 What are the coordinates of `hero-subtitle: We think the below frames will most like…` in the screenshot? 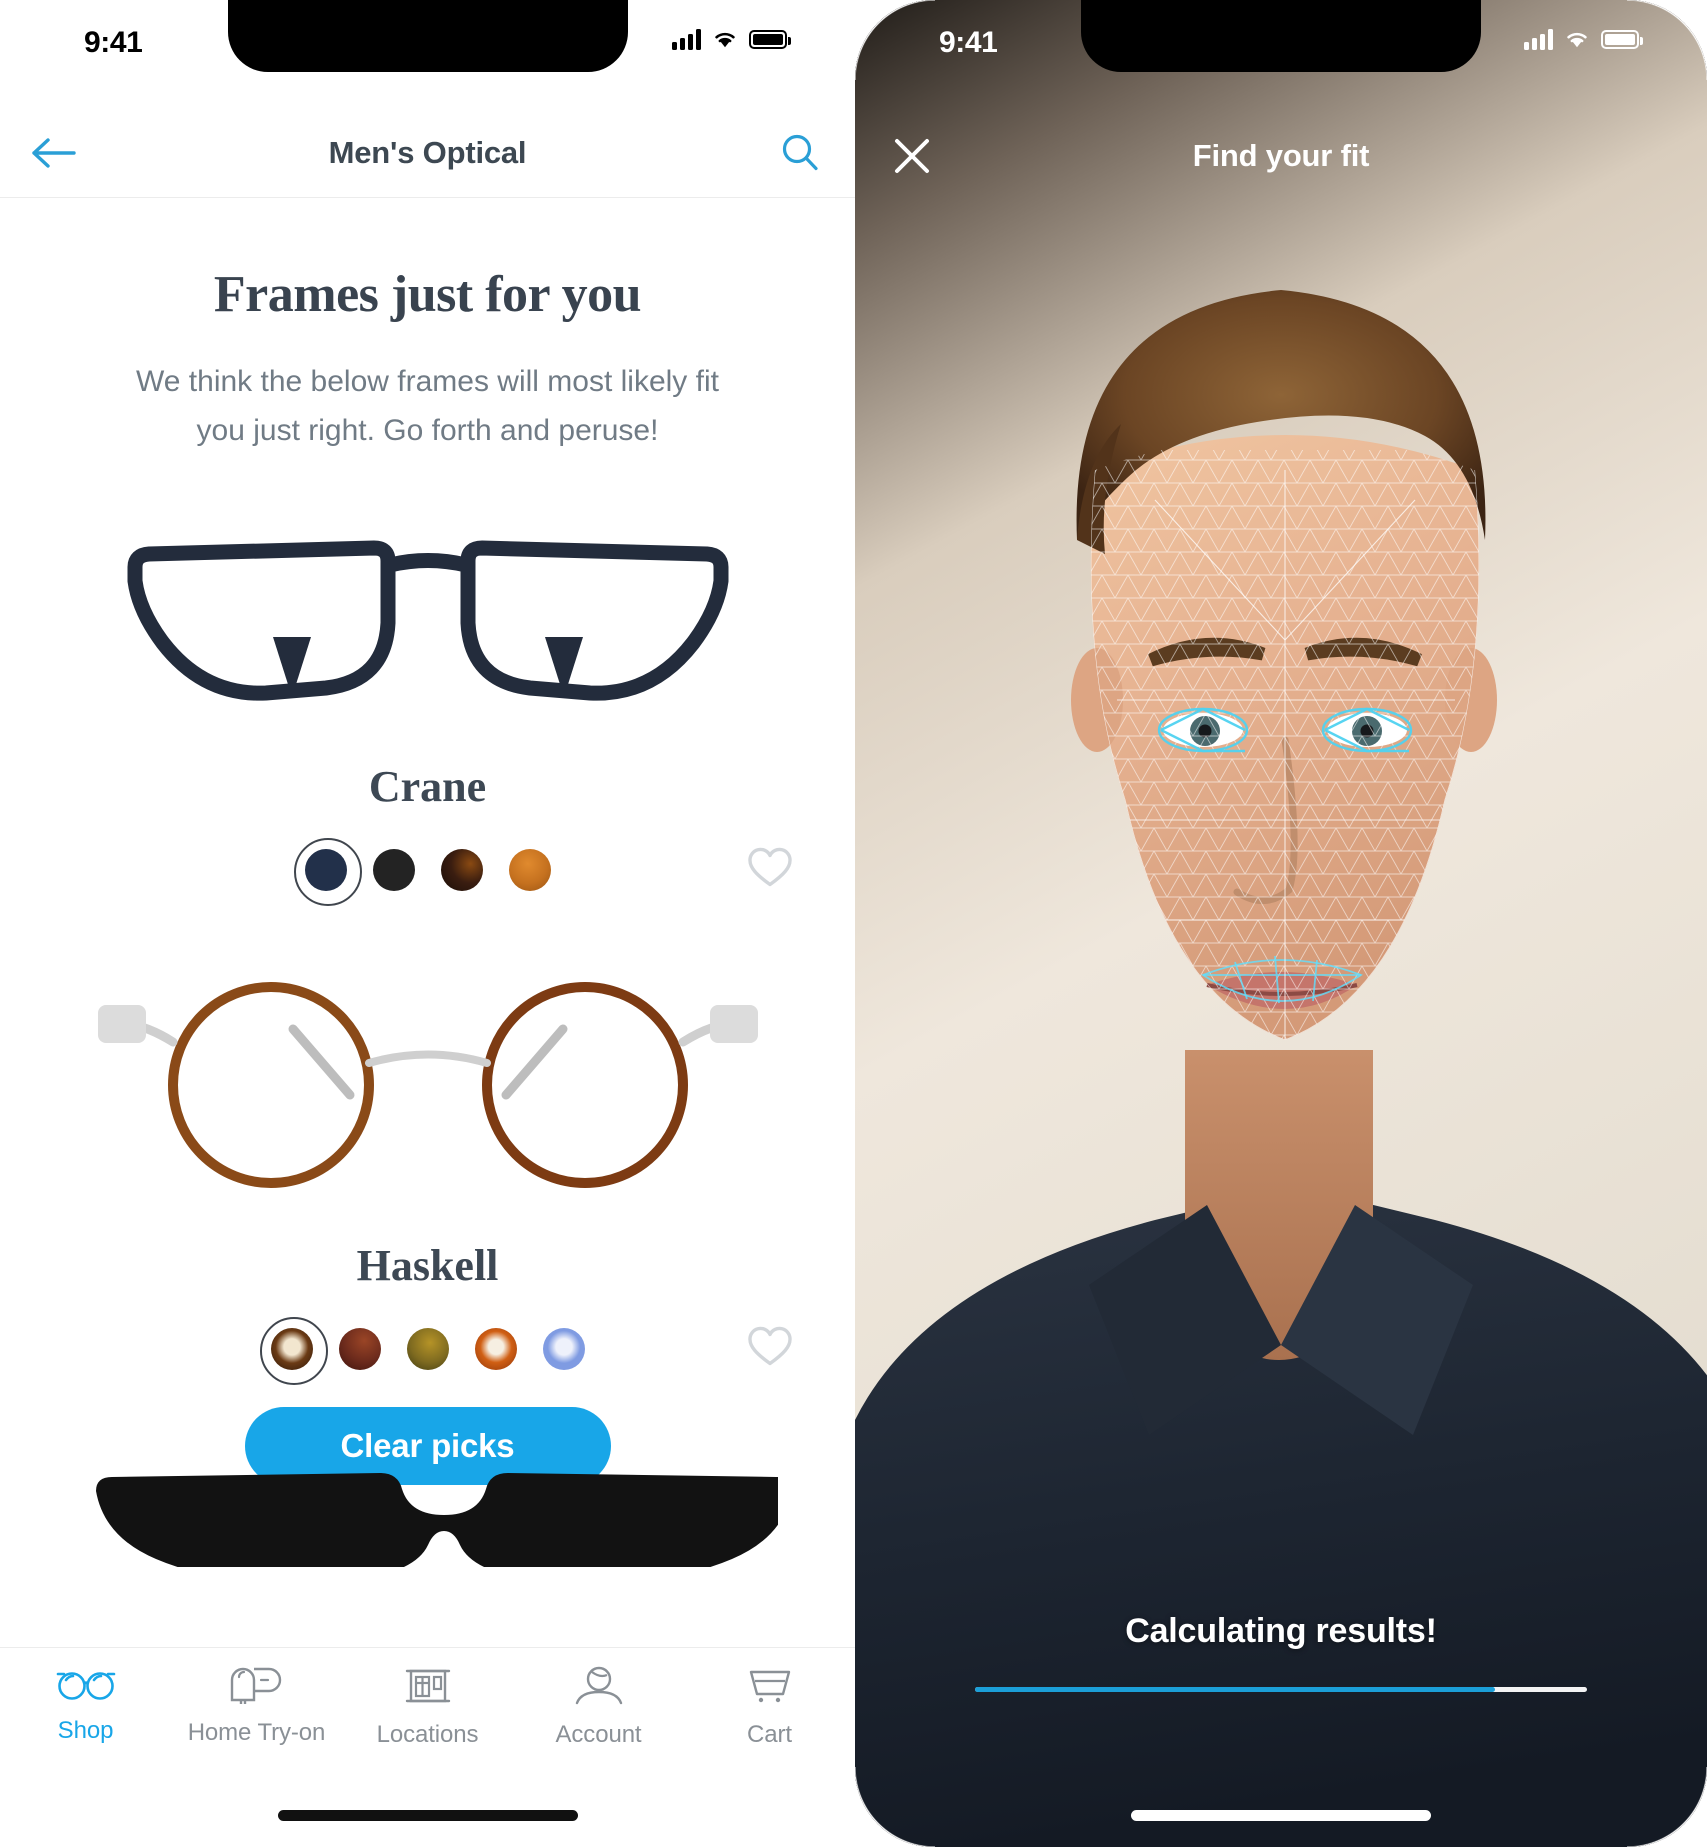 It's located at (427, 406).